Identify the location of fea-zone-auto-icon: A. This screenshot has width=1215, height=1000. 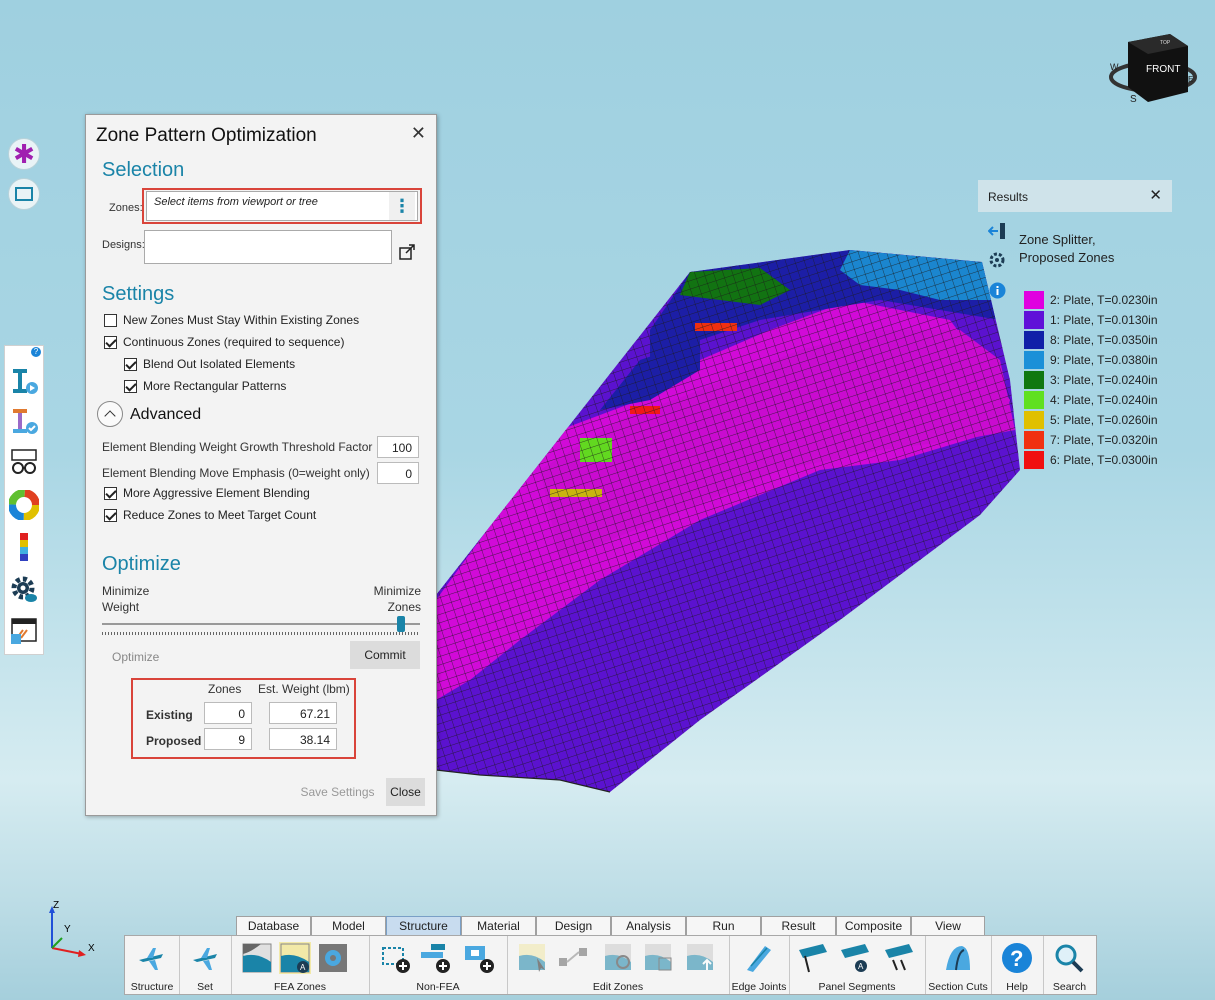
(295, 958).